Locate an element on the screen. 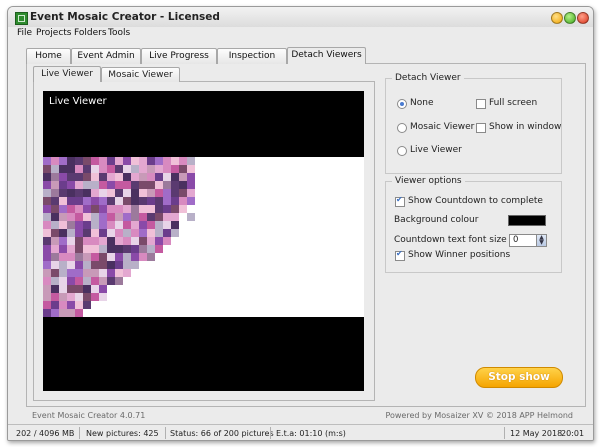  minimize-button is located at coordinates (557, 18).